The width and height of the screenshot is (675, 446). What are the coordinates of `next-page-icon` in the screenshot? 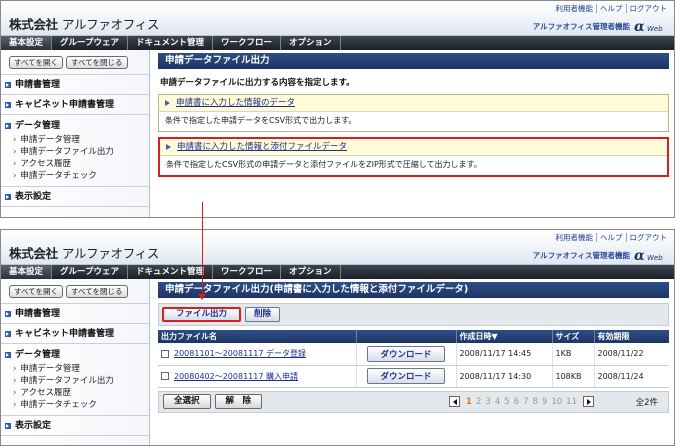 It's located at (588, 401).